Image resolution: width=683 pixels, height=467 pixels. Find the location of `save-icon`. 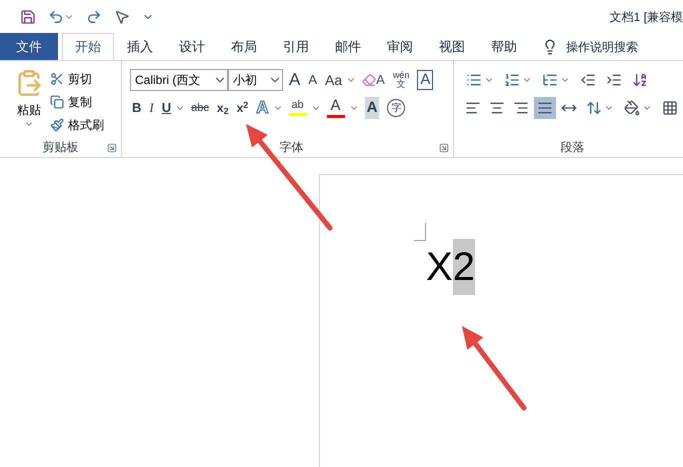

save-icon is located at coordinates (28, 16).